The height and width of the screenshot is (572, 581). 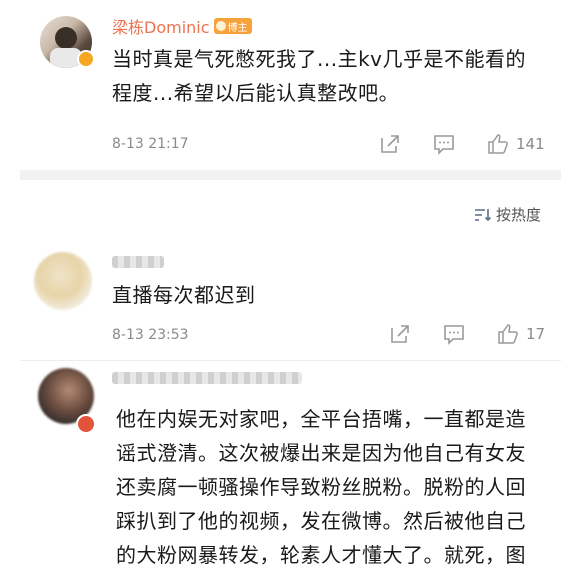 I want to click on comment-time: 8-13 21:17, so click(x=150, y=144).